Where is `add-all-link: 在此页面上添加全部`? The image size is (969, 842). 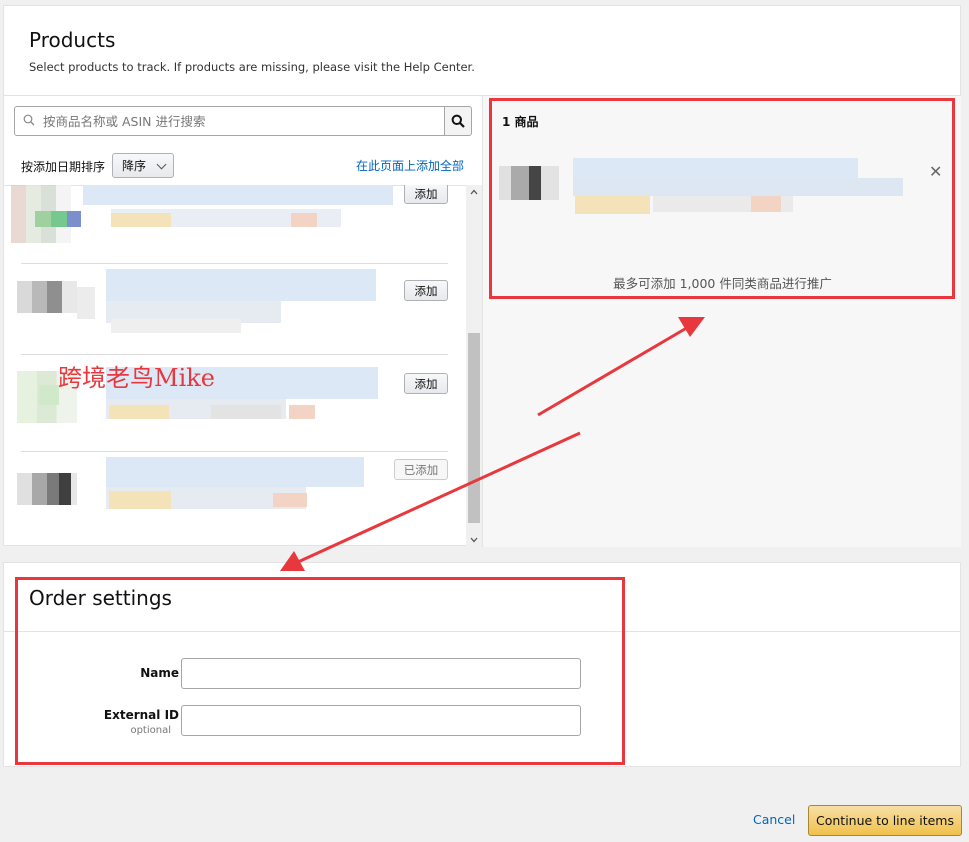
add-all-link: 在此页面上添加全部 is located at coordinates (410, 165).